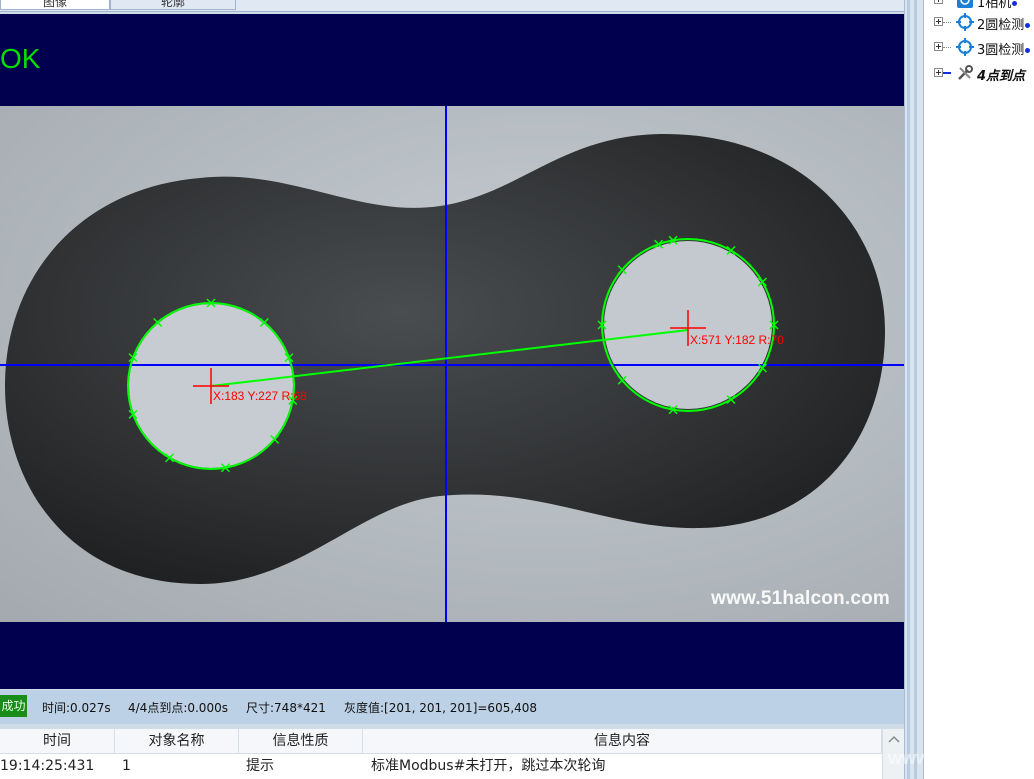 The image size is (1034, 779). What do you see at coordinates (260, 396) in the screenshot?
I see `circle1-label: X:183 Y:227 R:68` at bounding box center [260, 396].